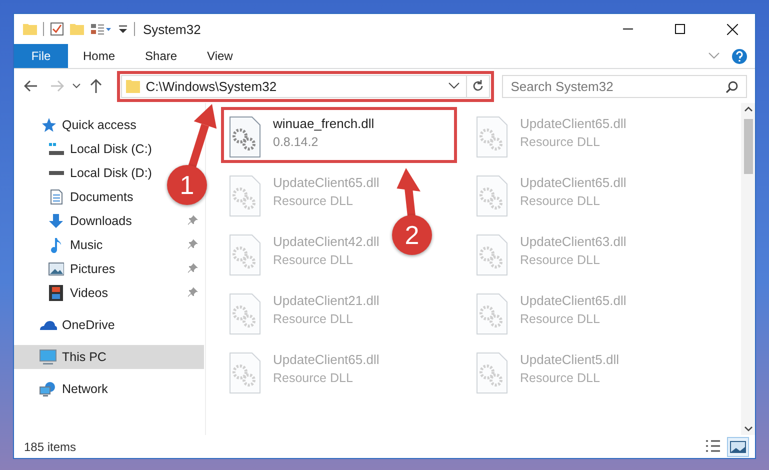 This screenshot has width=769, height=470. Describe the element at coordinates (56, 269) in the screenshot. I see `picture-icon` at that location.